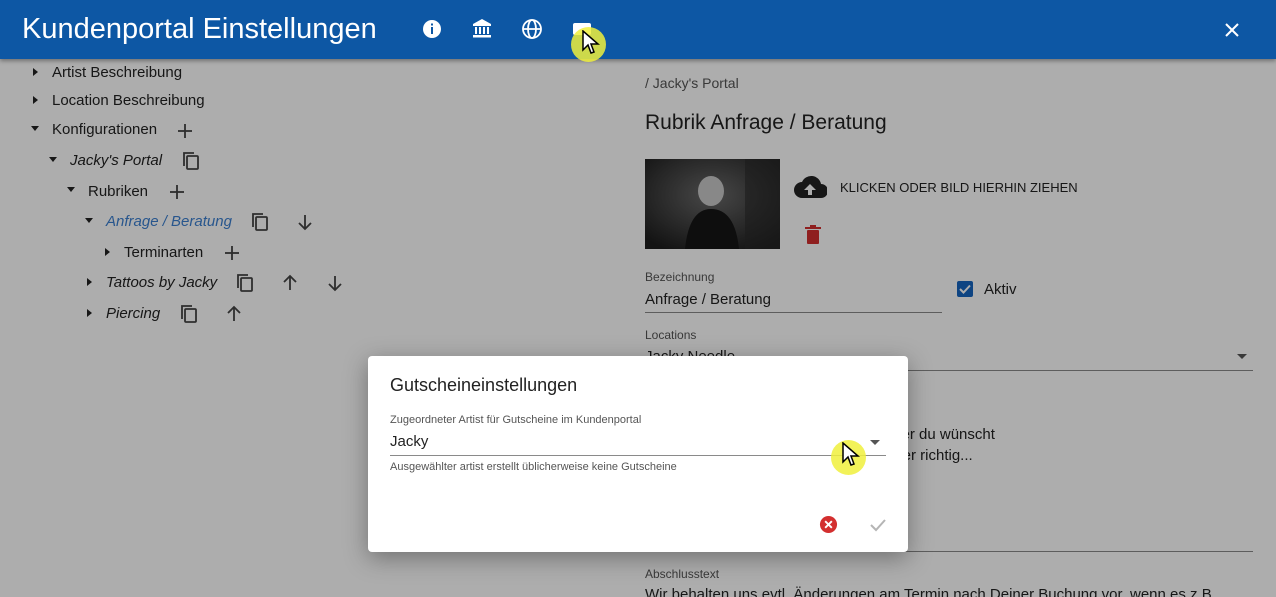 This screenshot has width=1276, height=597. I want to click on artist-select-underline, so click(638, 455).